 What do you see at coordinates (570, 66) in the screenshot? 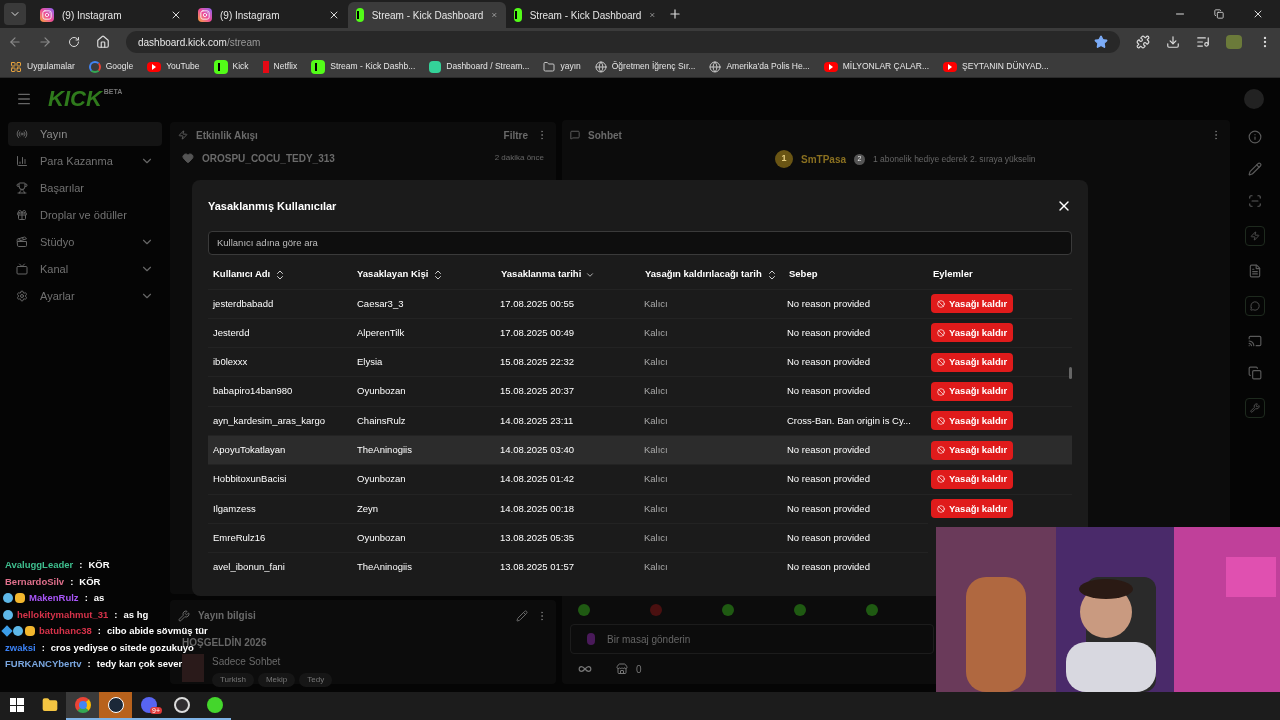
I see `bookmark: yayın` at bounding box center [570, 66].